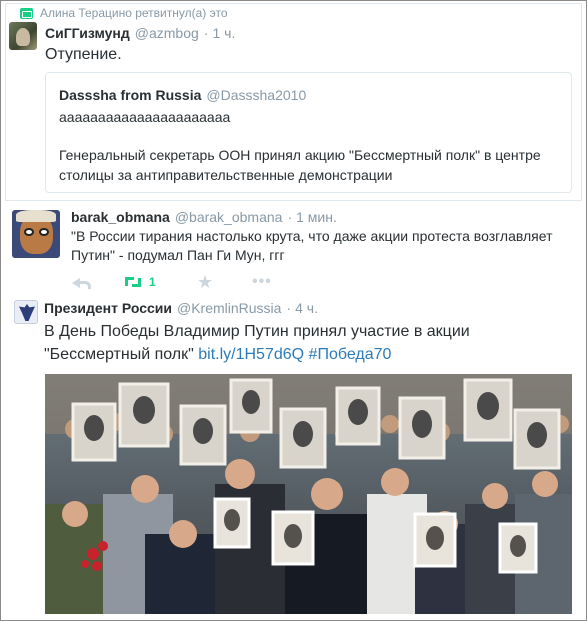  What do you see at coordinates (229, 217) in the screenshot?
I see `author-handle: @barak_obmana` at bounding box center [229, 217].